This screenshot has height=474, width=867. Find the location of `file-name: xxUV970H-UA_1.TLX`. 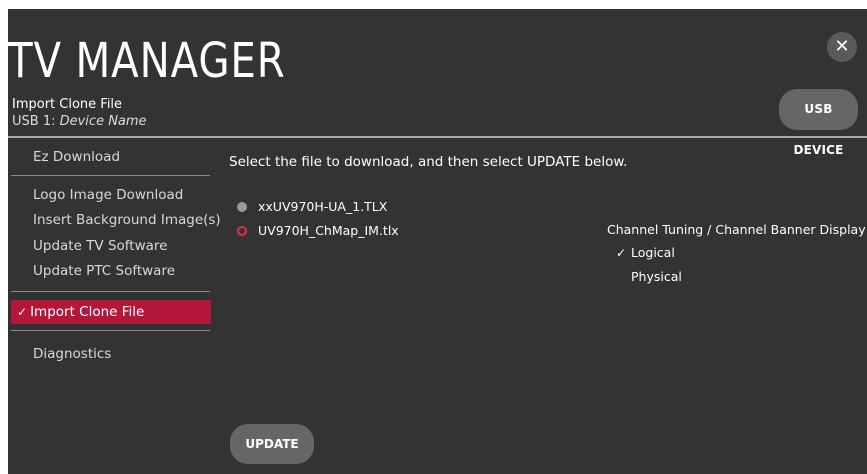

file-name: xxUV970H-UA_1.TLX is located at coordinates (323, 206).